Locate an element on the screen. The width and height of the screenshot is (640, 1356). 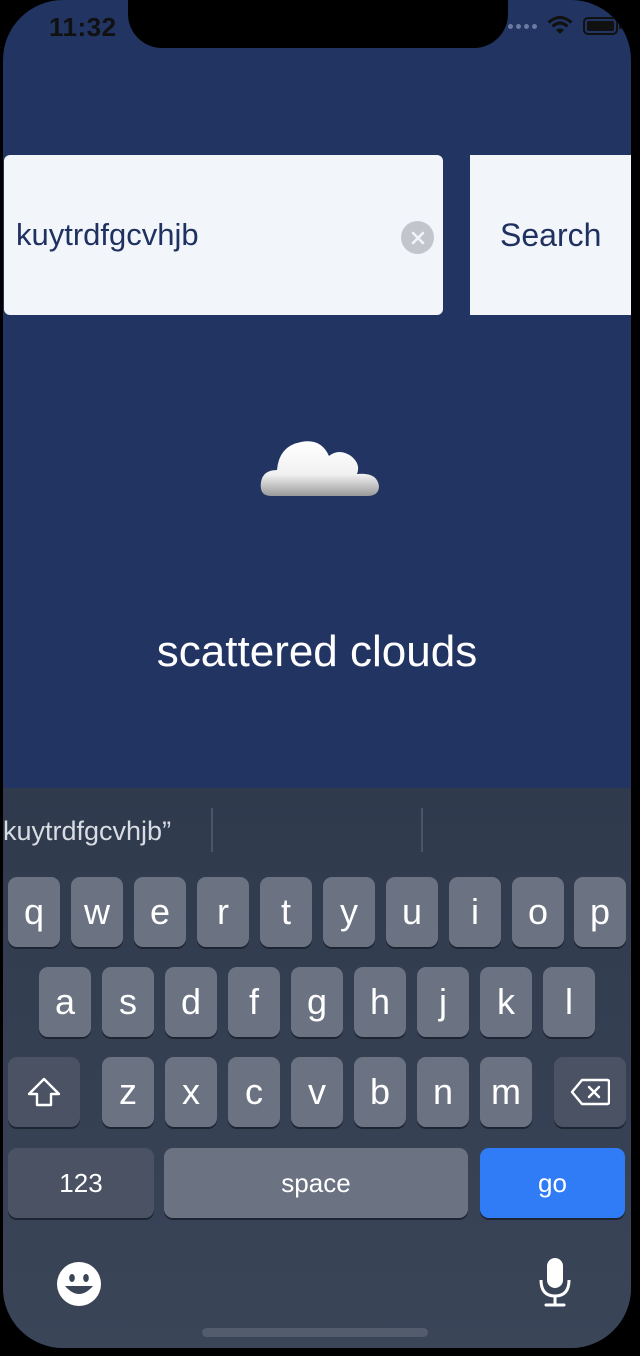
clear-search-button is located at coordinates (417, 237).